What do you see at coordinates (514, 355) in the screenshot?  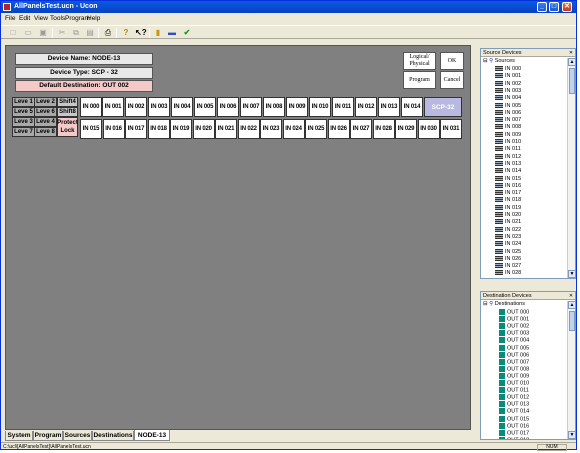 I see `destination-device-item: OUT 006` at bounding box center [514, 355].